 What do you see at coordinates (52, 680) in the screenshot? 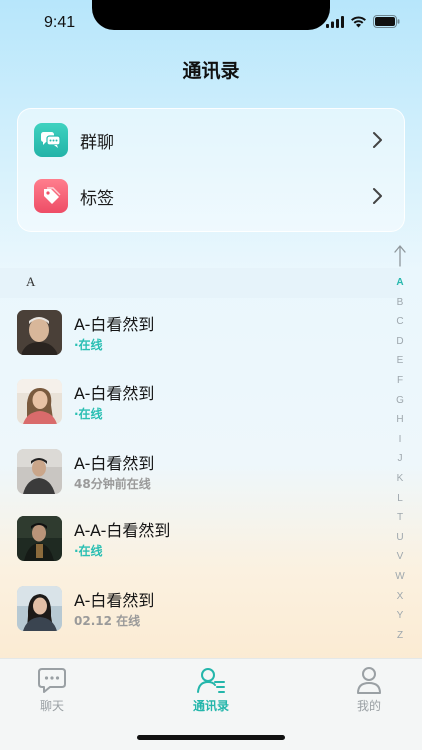
I see `chat-bubble-icon` at bounding box center [52, 680].